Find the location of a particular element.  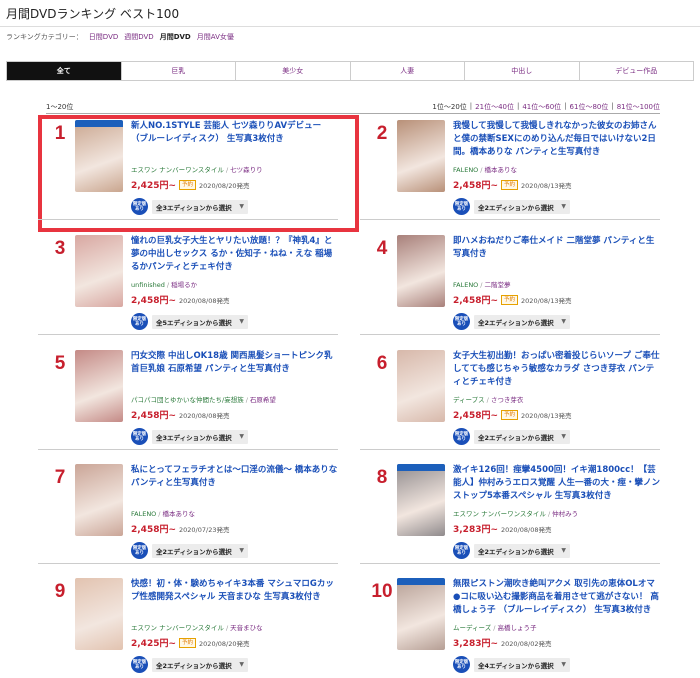

maker-link: ムーディーズ is located at coordinates (472, 628).